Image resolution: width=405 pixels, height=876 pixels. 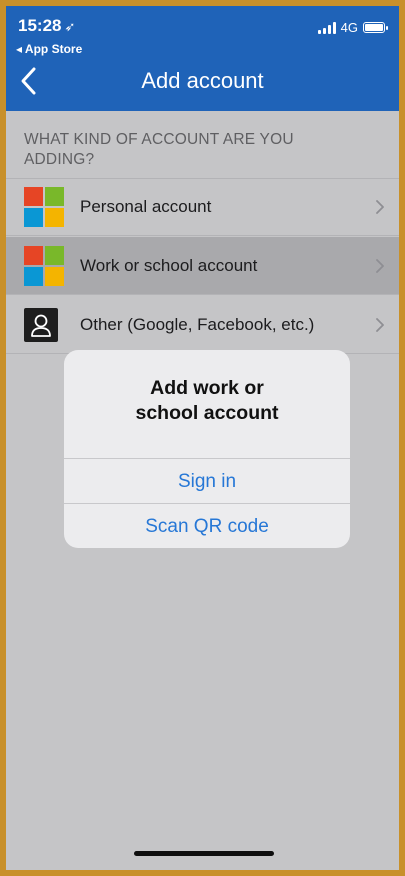 I want to click on signal-bars-icon, so click(x=326, y=27).